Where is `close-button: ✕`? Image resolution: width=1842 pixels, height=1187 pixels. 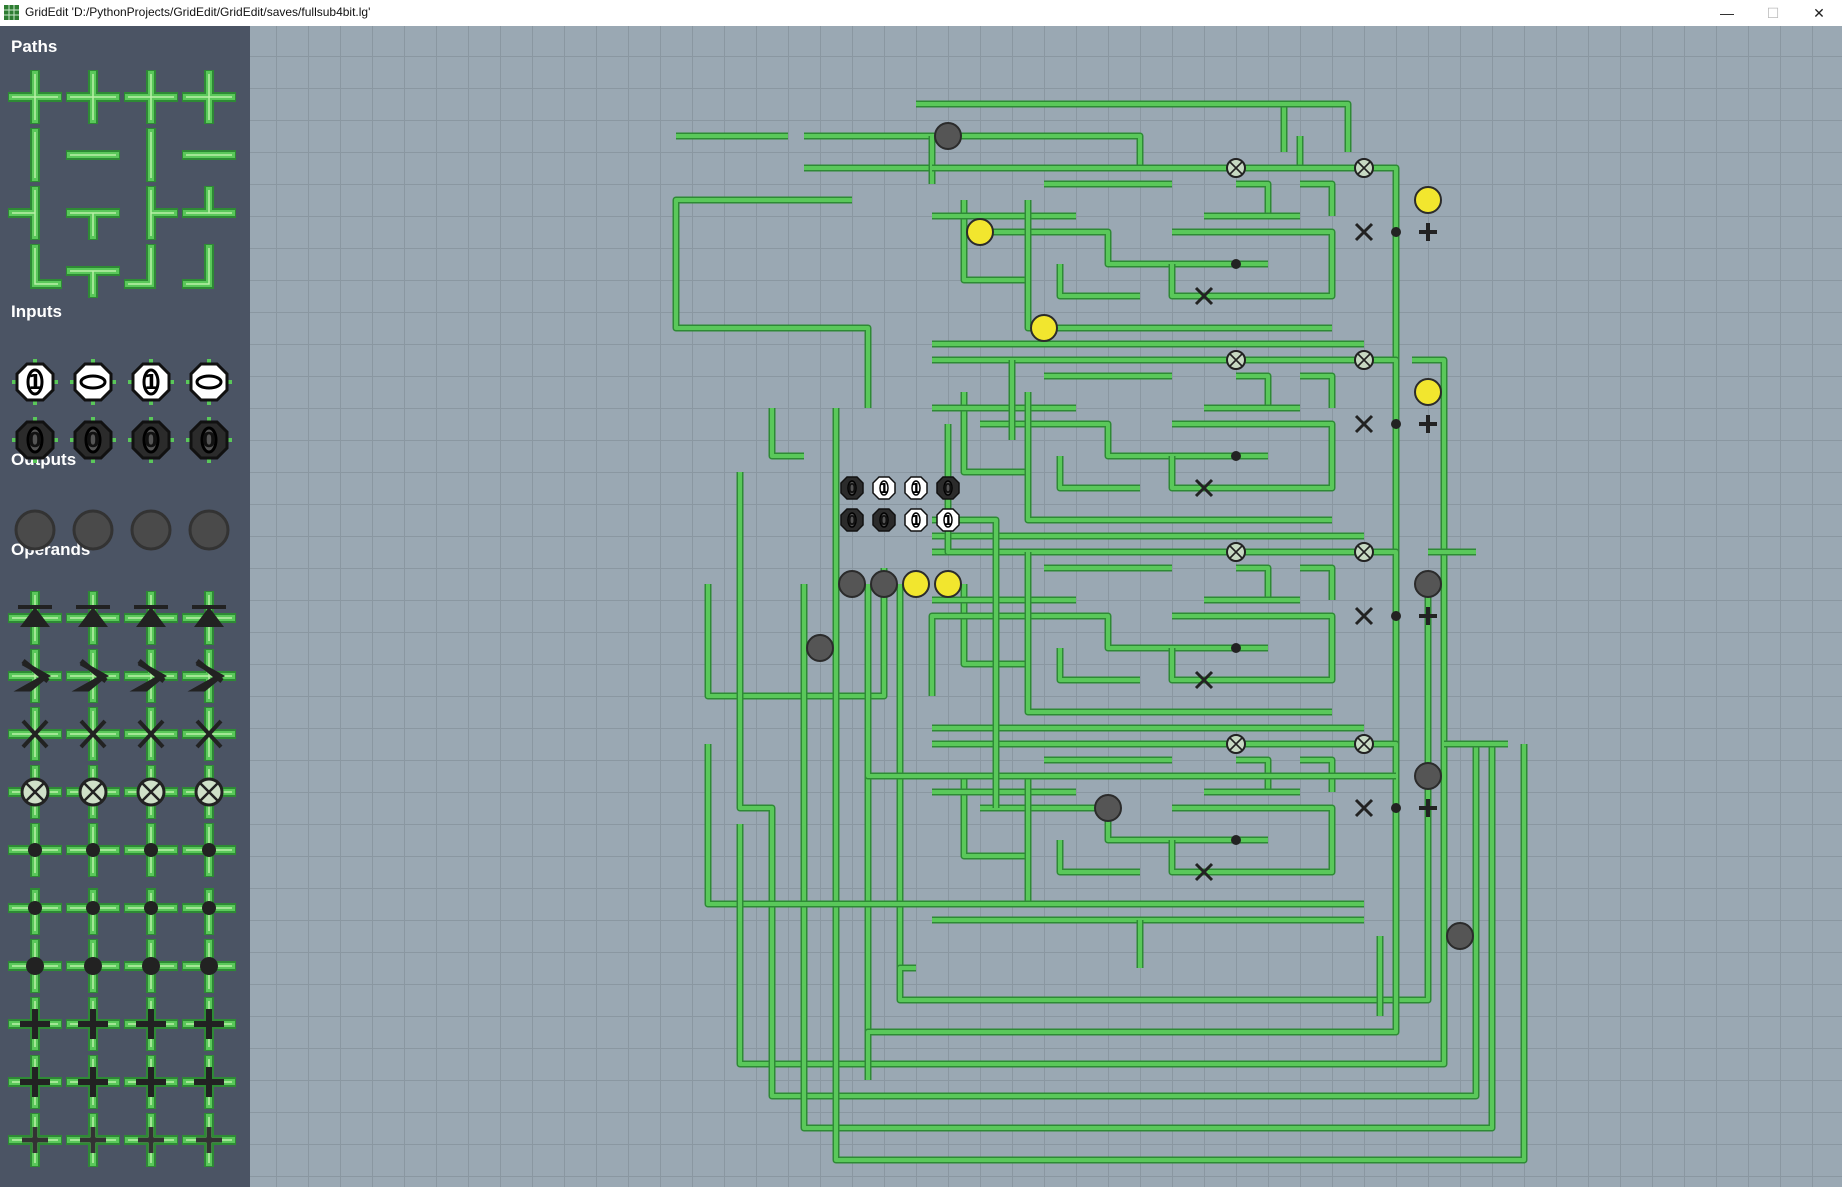
close-button: ✕ is located at coordinates (1819, 13).